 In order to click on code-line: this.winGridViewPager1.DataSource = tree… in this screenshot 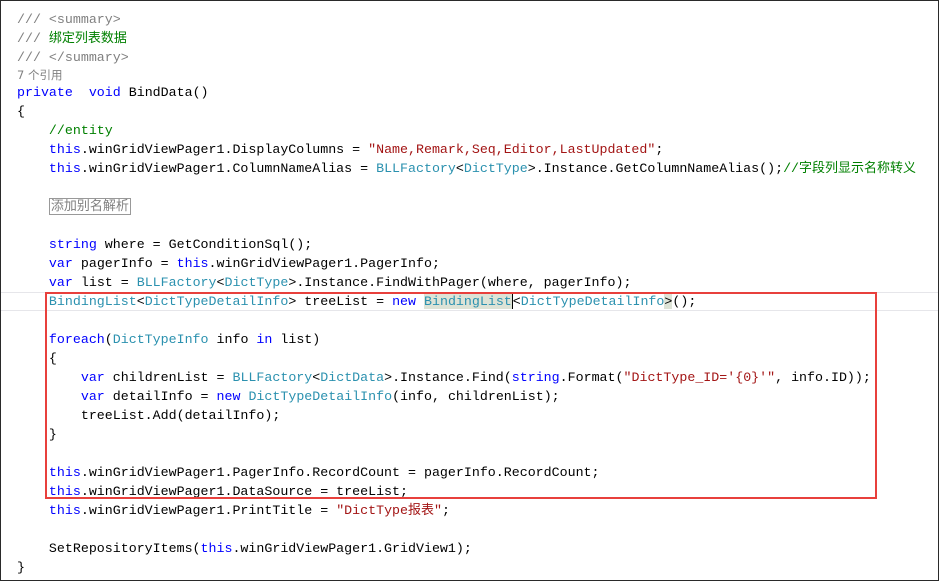, I will do `click(477, 491)`.